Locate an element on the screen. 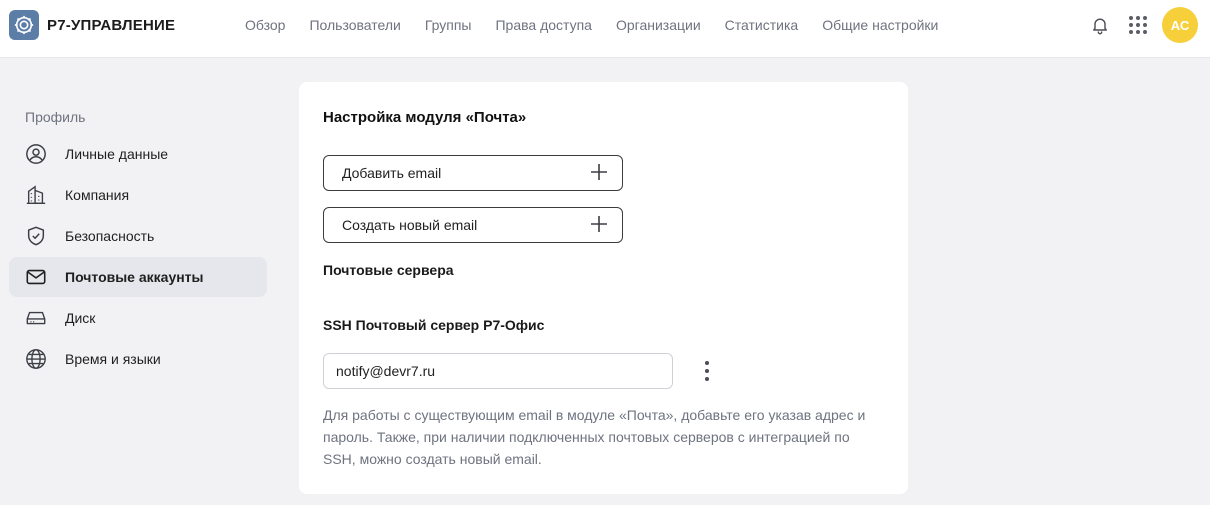  nav-item-general-settings: Общие настройки is located at coordinates (880, 25).